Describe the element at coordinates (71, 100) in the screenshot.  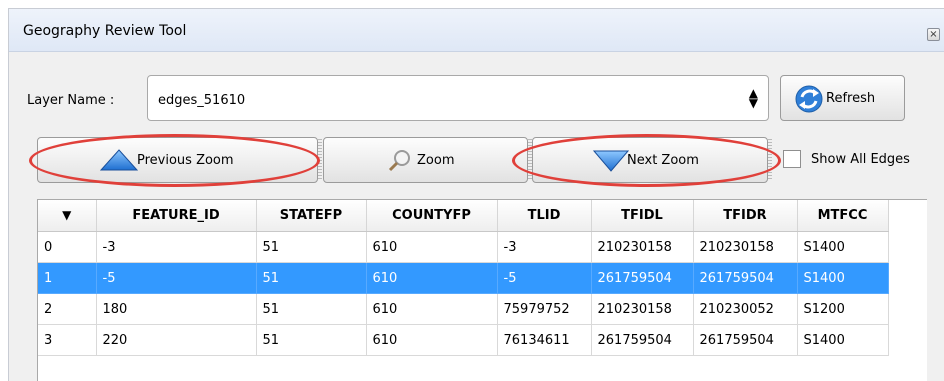
I see `layer-name-label: Layer Name :` at that location.